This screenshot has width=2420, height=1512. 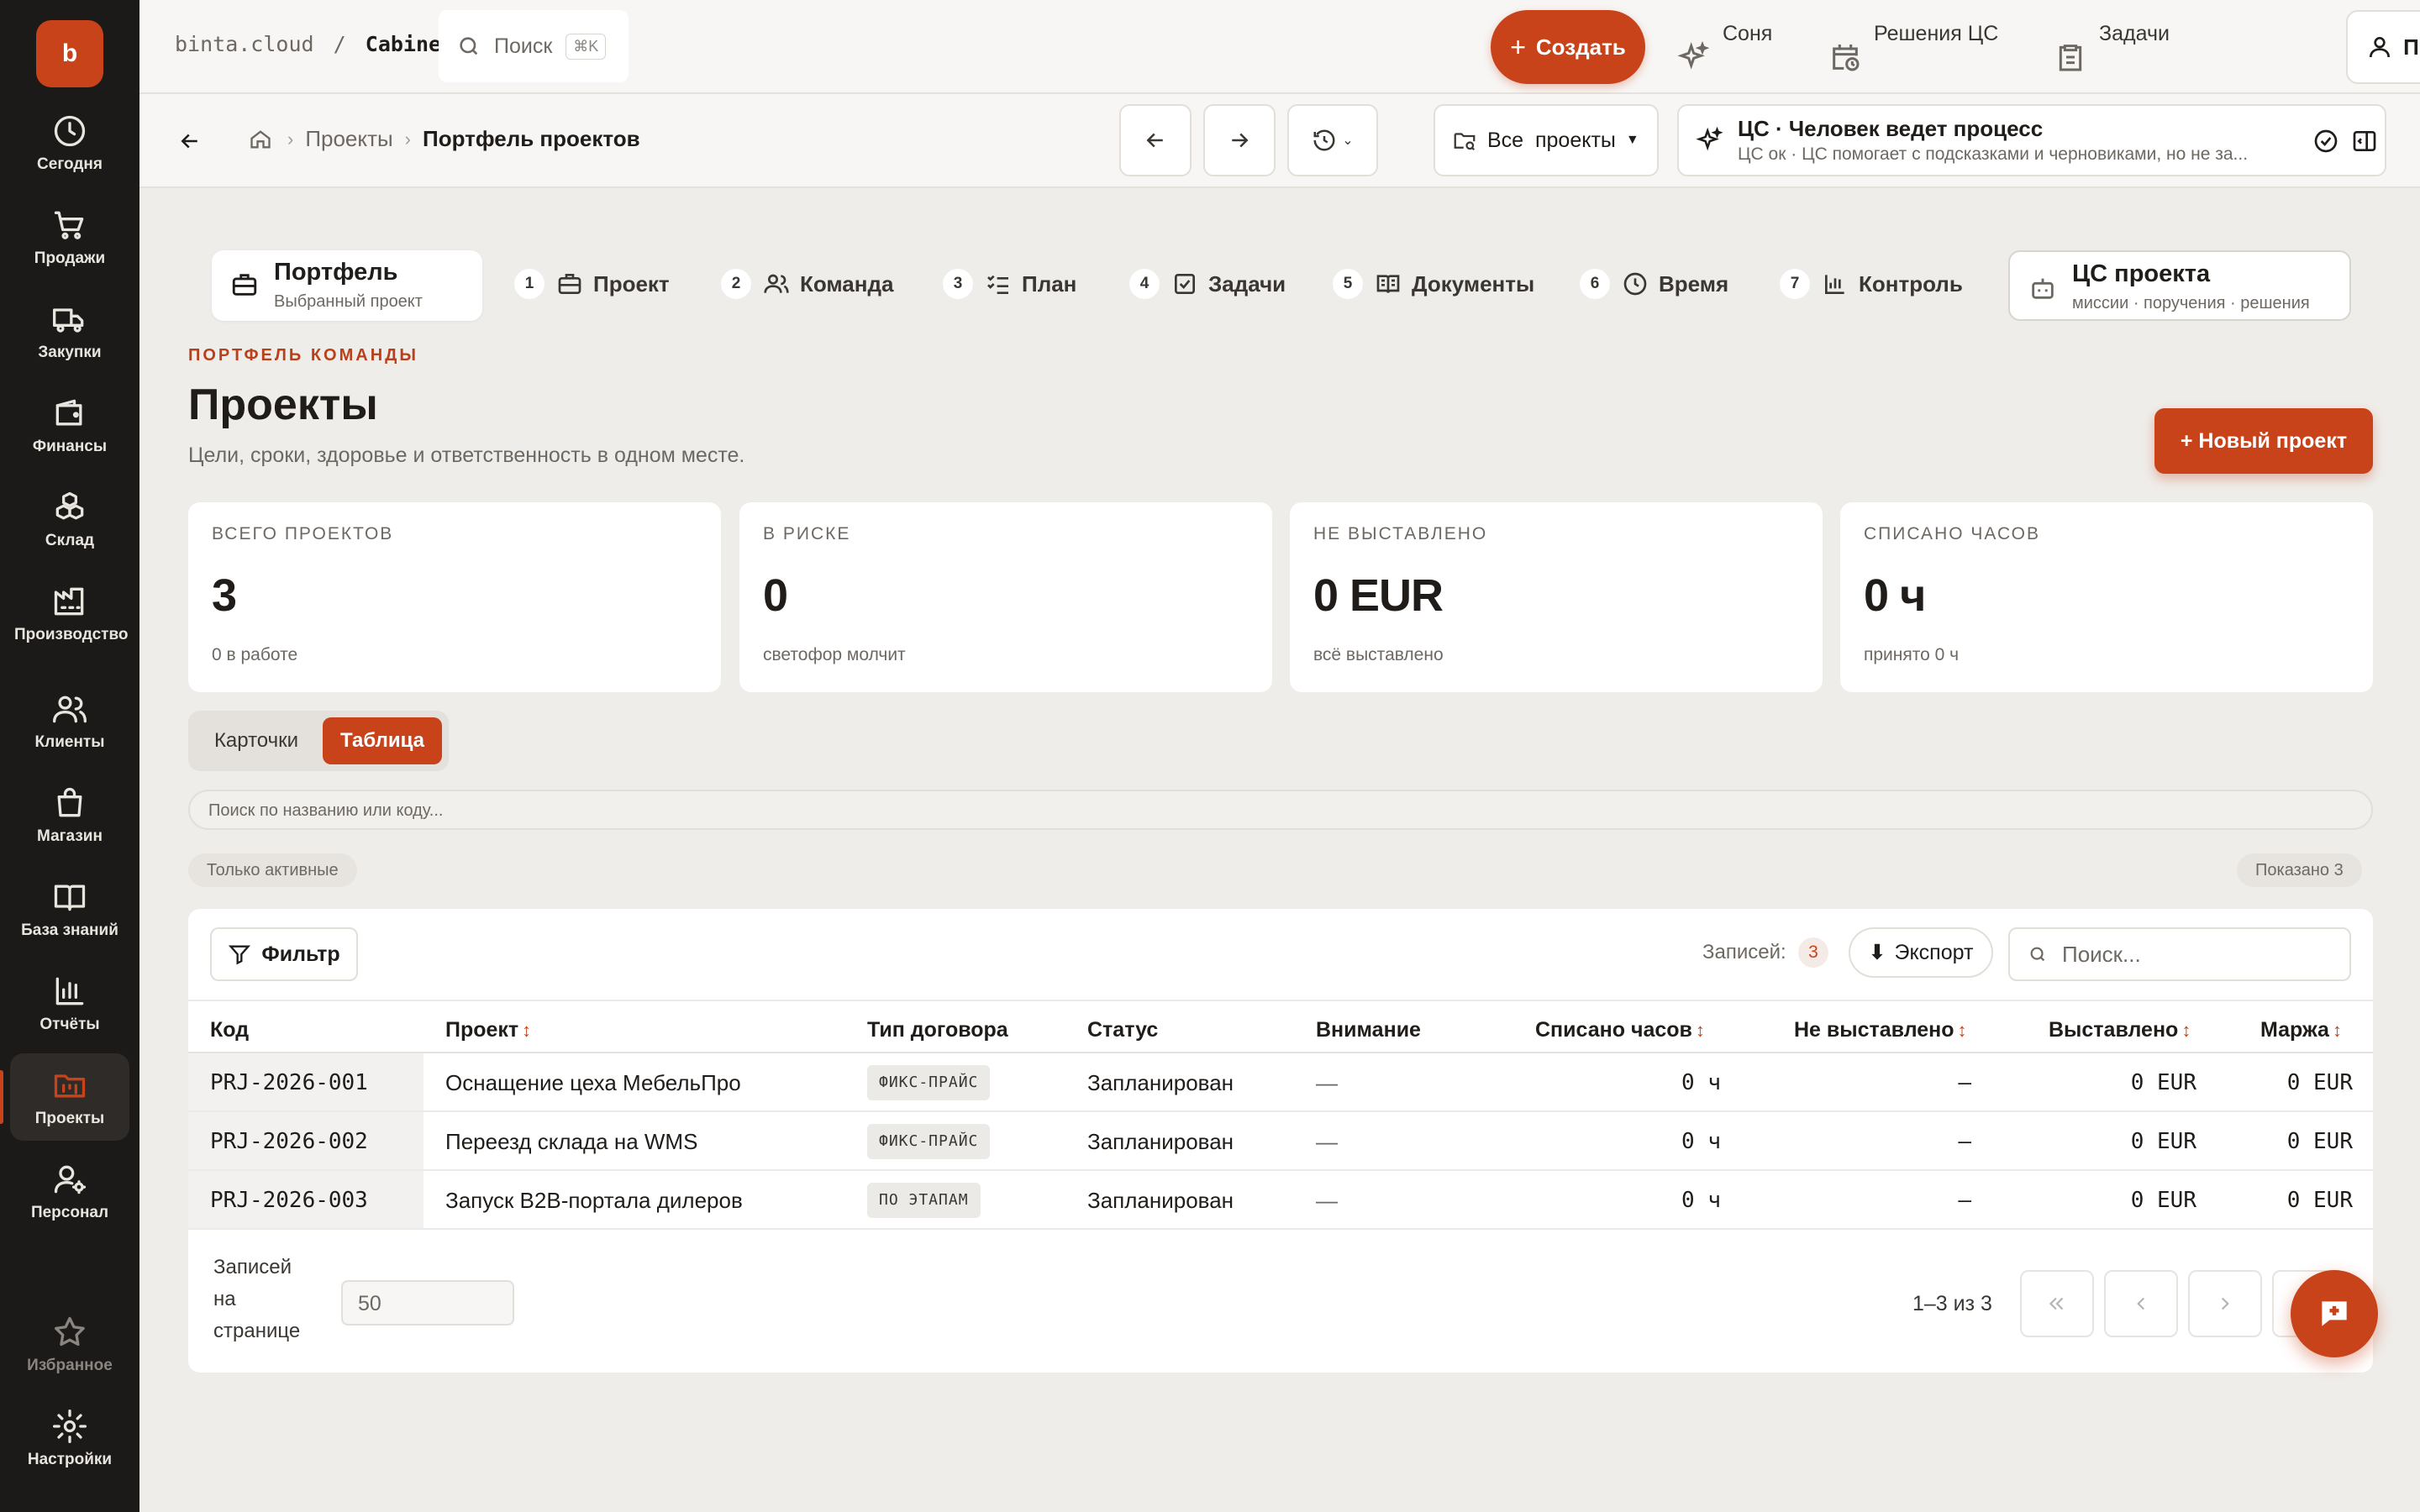 I want to click on active-only-toggle: Только активные, so click(x=272, y=870).